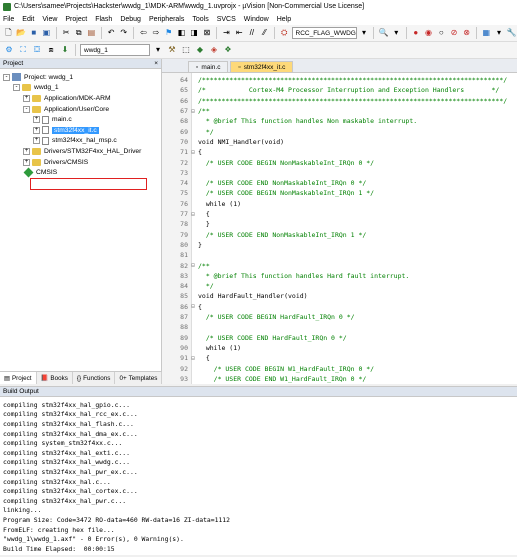  What do you see at coordinates (28, 19) in the screenshot?
I see `menu-edit: Edit` at bounding box center [28, 19].